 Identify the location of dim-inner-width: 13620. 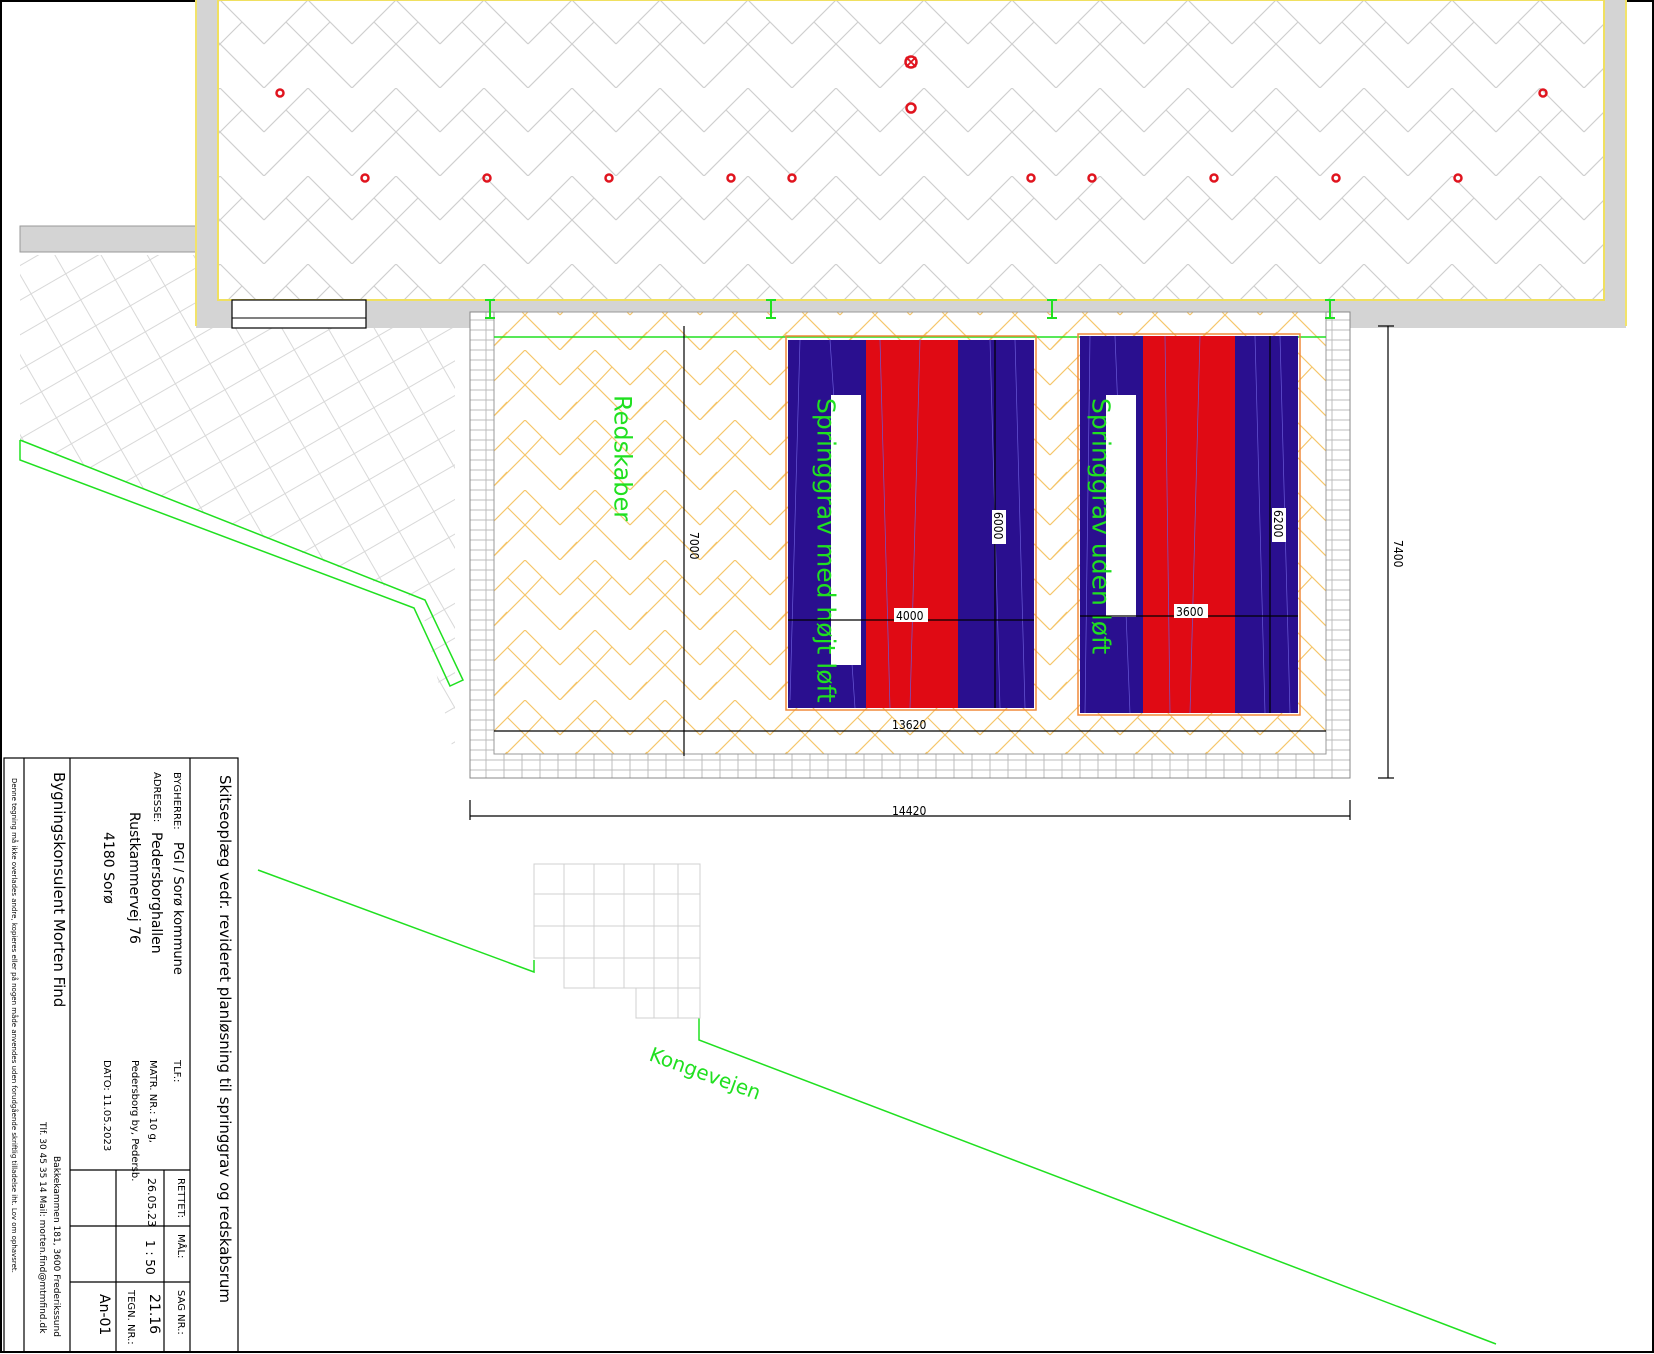
(909, 725).